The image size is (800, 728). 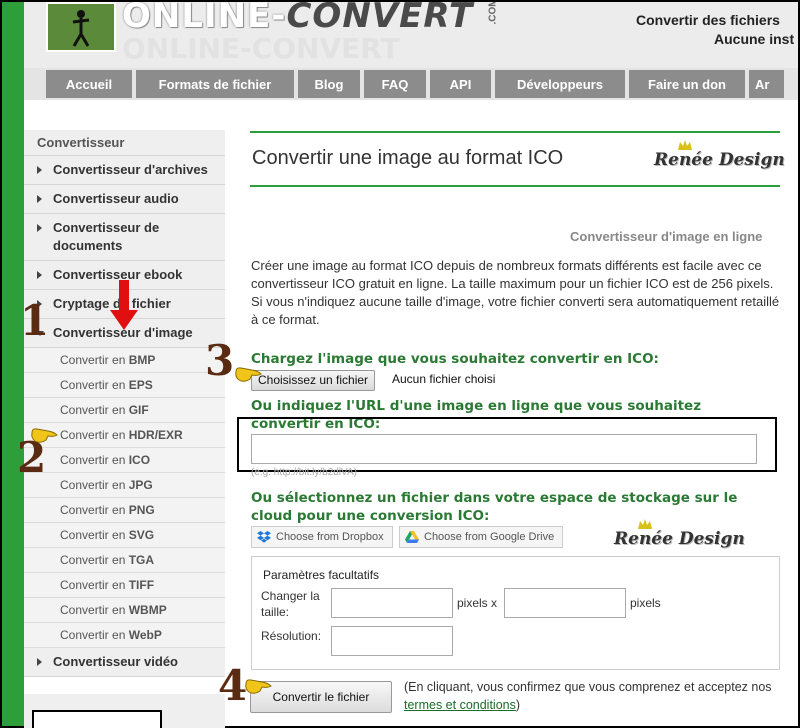 What do you see at coordinates (329, 84) in the screenshot?
I see `nav-blog: Blog` at bounding box center [329, 84].